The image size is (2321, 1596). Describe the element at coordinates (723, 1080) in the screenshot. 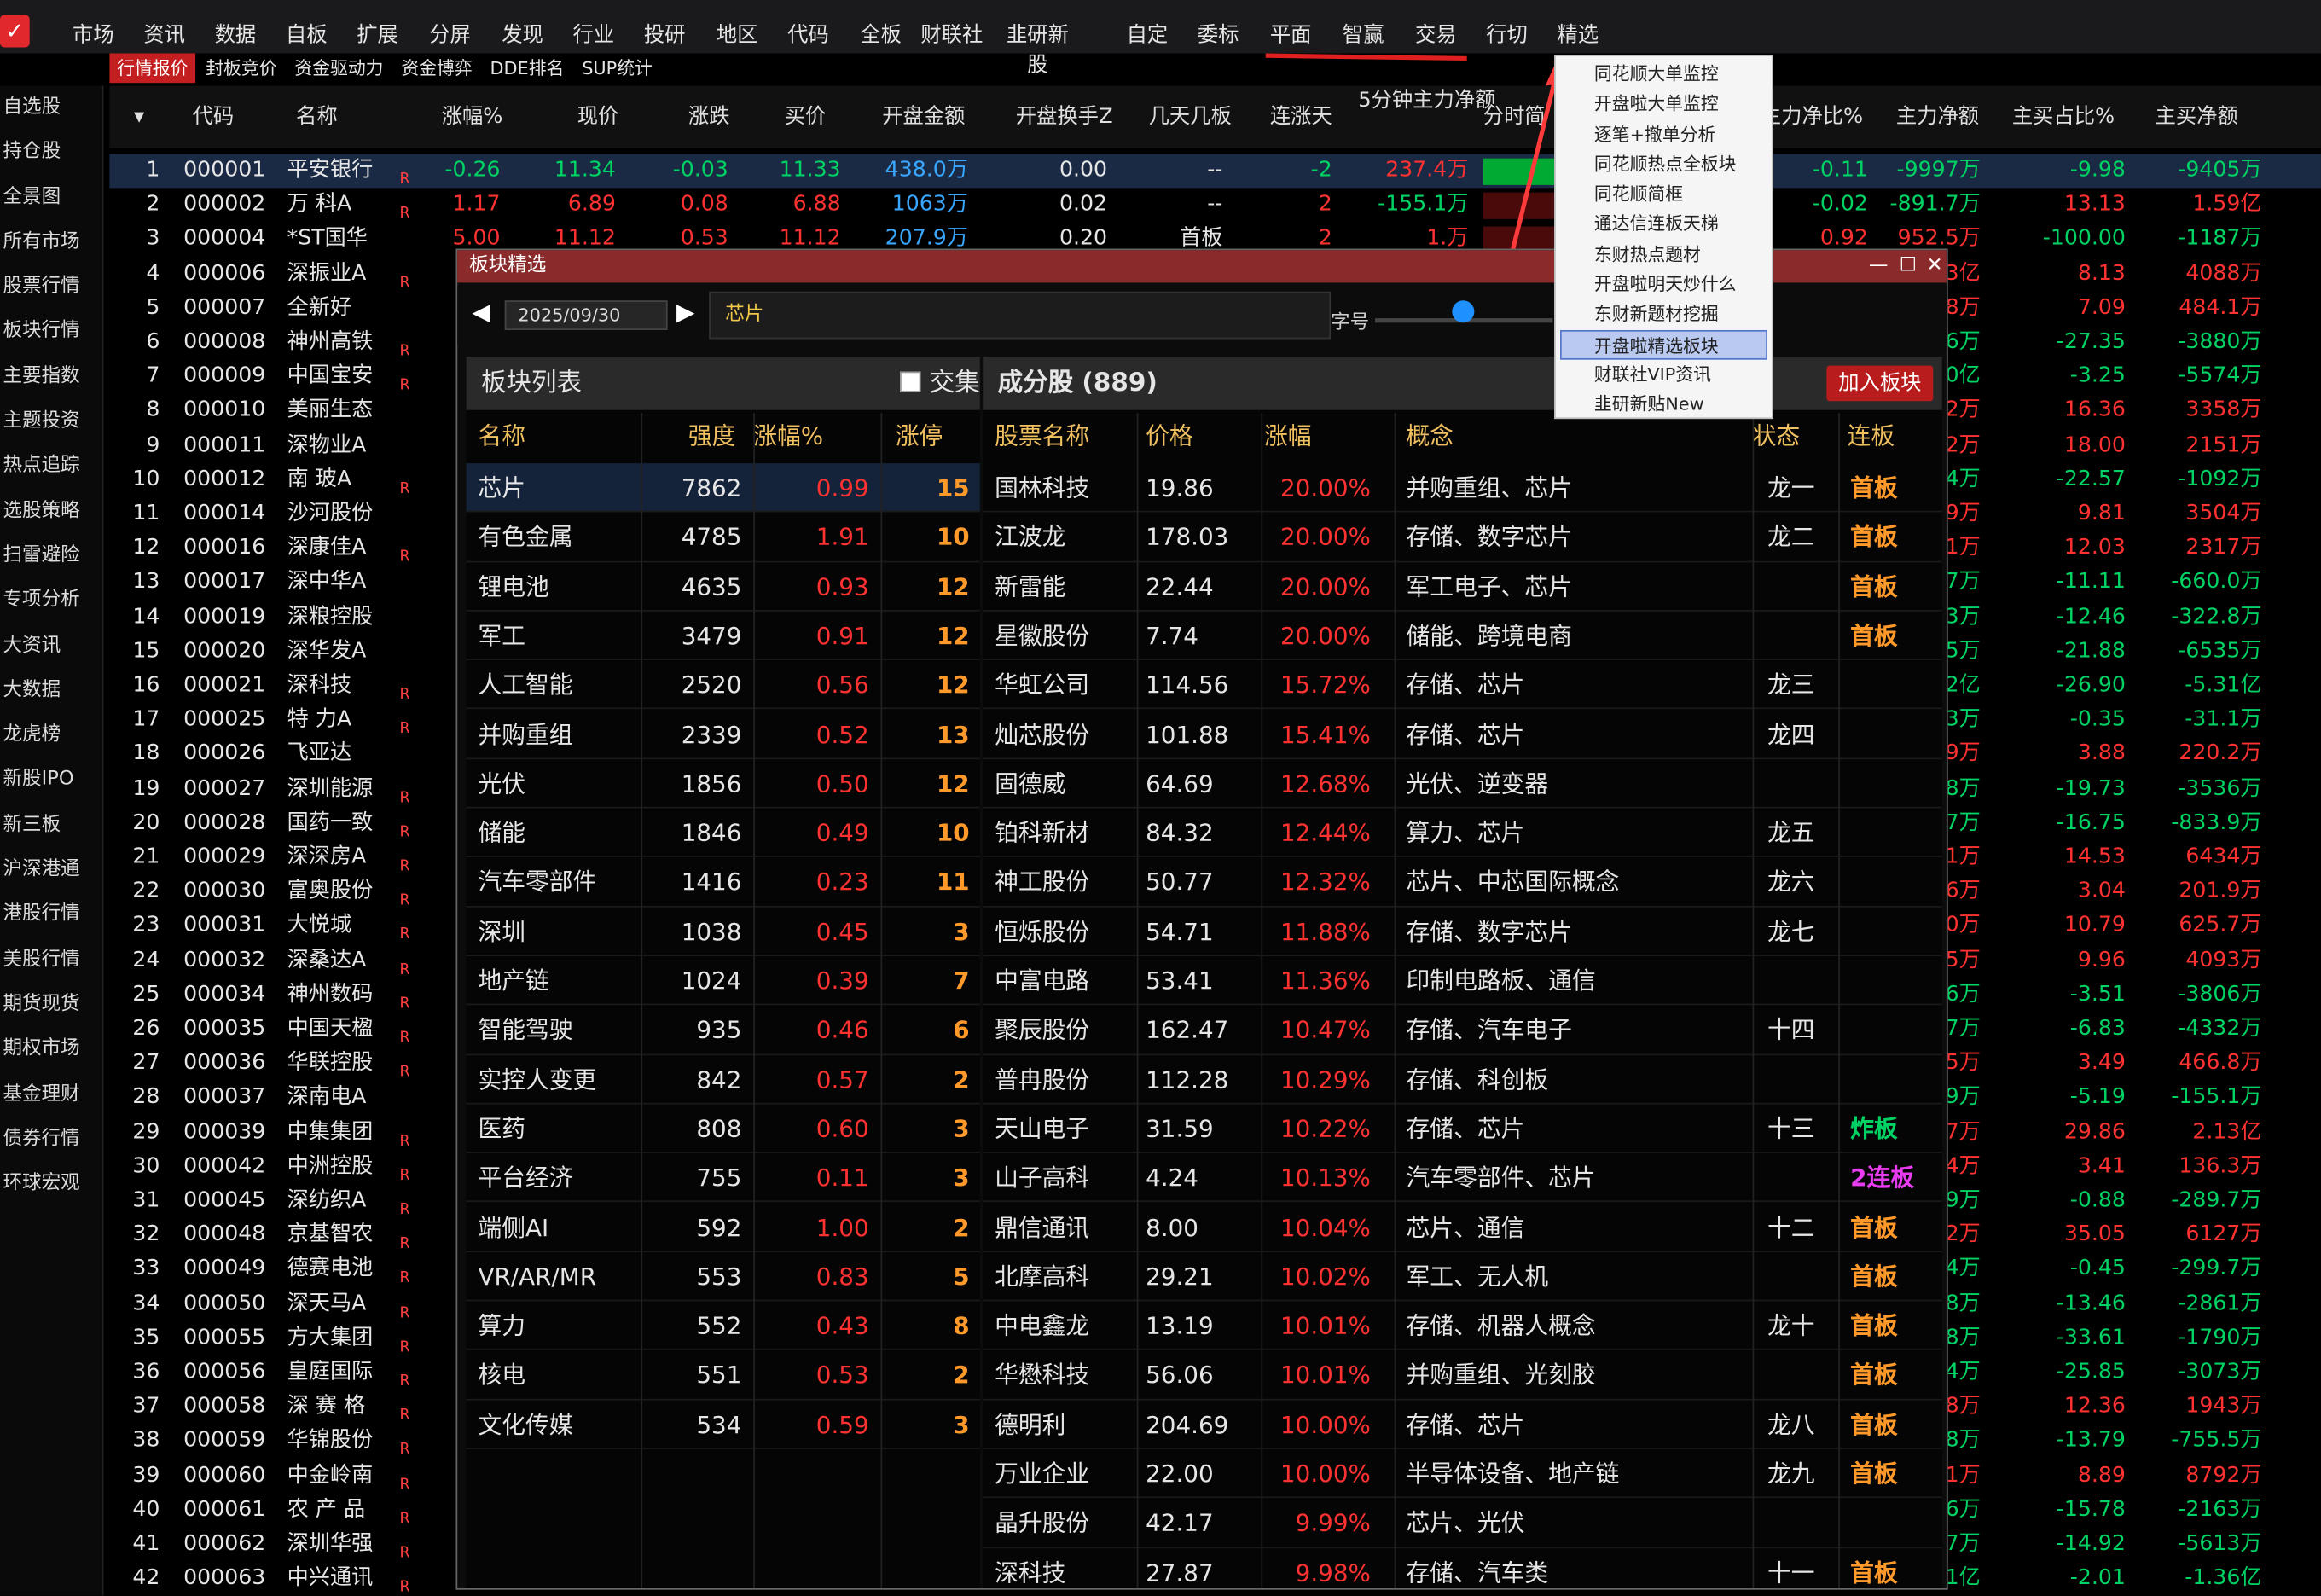

I see `sector-row: 实控人变更 842 0.57 2` at that location.